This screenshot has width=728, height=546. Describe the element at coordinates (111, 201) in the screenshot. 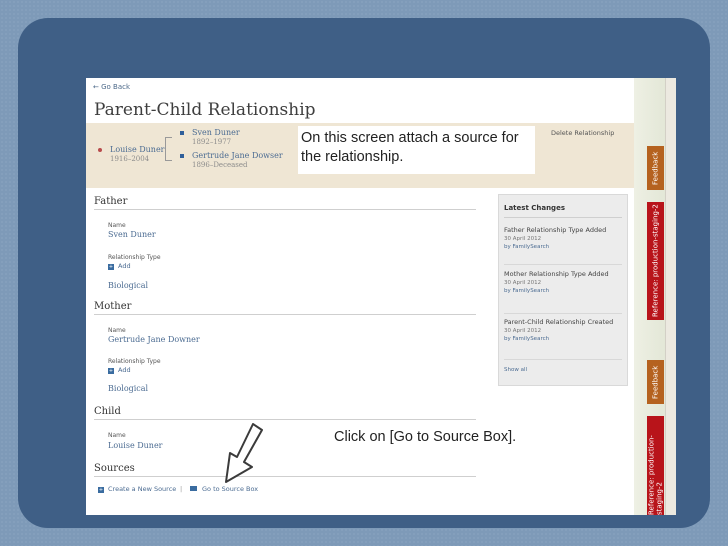

I see `father-heading: Father` at that location.